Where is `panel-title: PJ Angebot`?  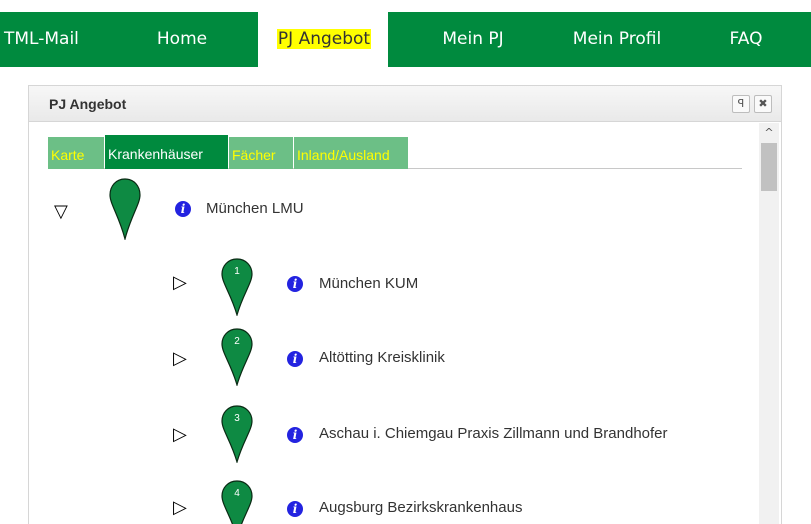 panel-title: PJ Angebot is located at coordinates (88, 104).